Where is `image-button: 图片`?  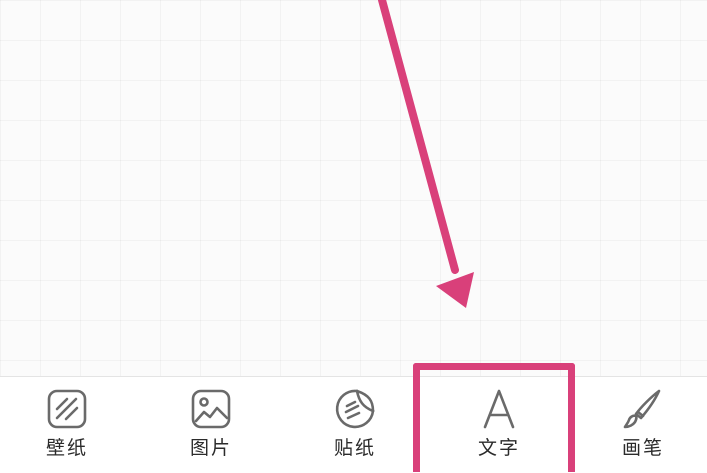
image-button: 图片 is located at coordinates (211, 425).